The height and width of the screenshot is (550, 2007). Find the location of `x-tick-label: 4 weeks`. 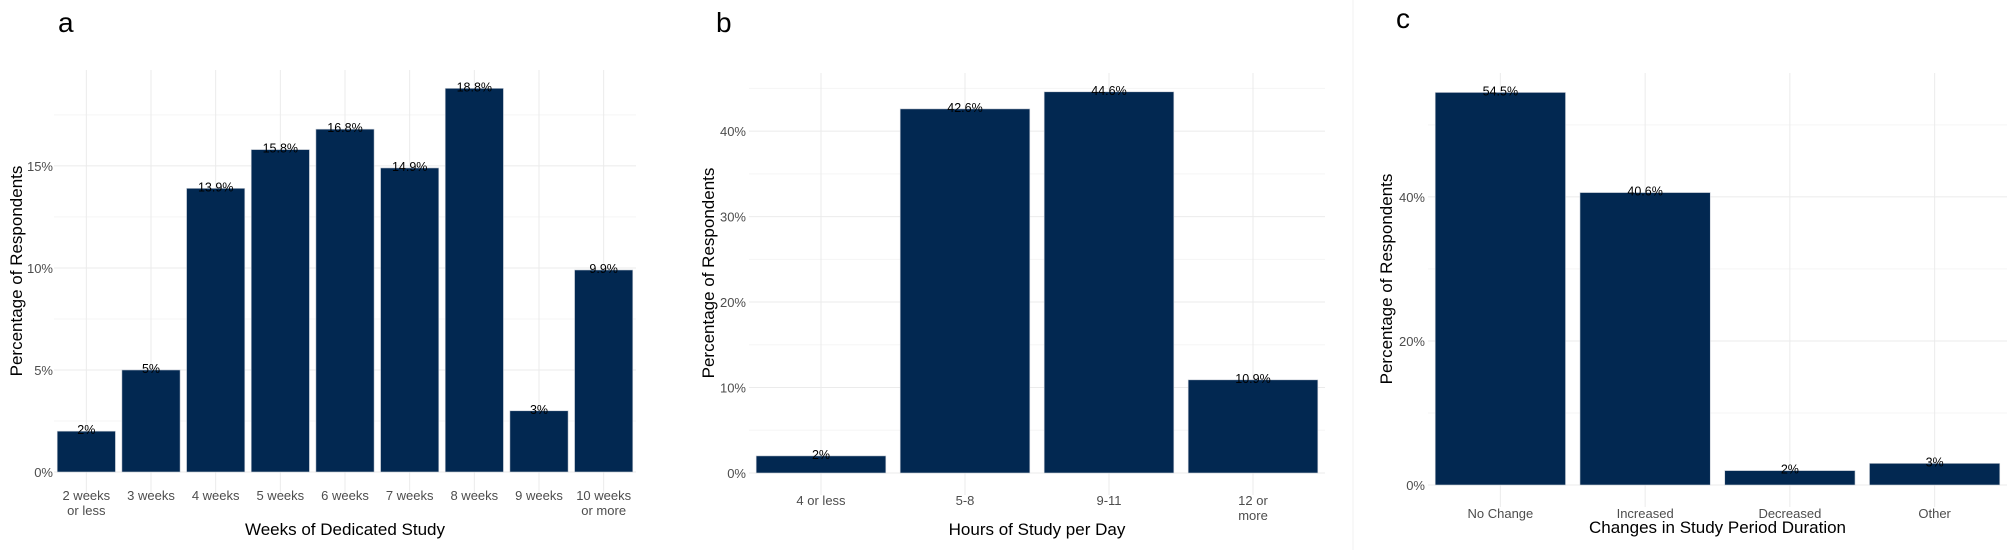

x-tick-label: 4 weeks is located at coordinates (216, 495).